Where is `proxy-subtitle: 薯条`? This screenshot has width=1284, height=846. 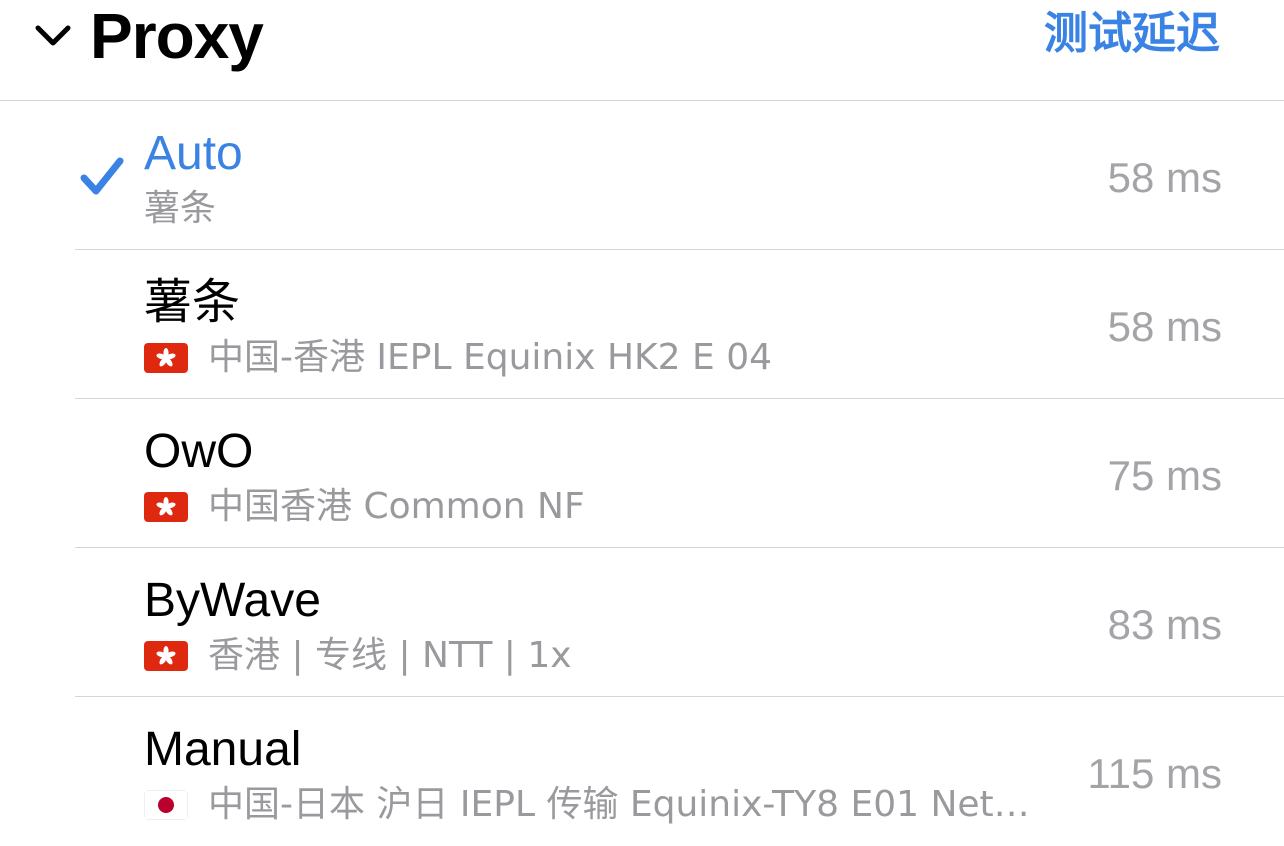 proxy-subtitle: 薯条 is located at coordinates (180, 209).